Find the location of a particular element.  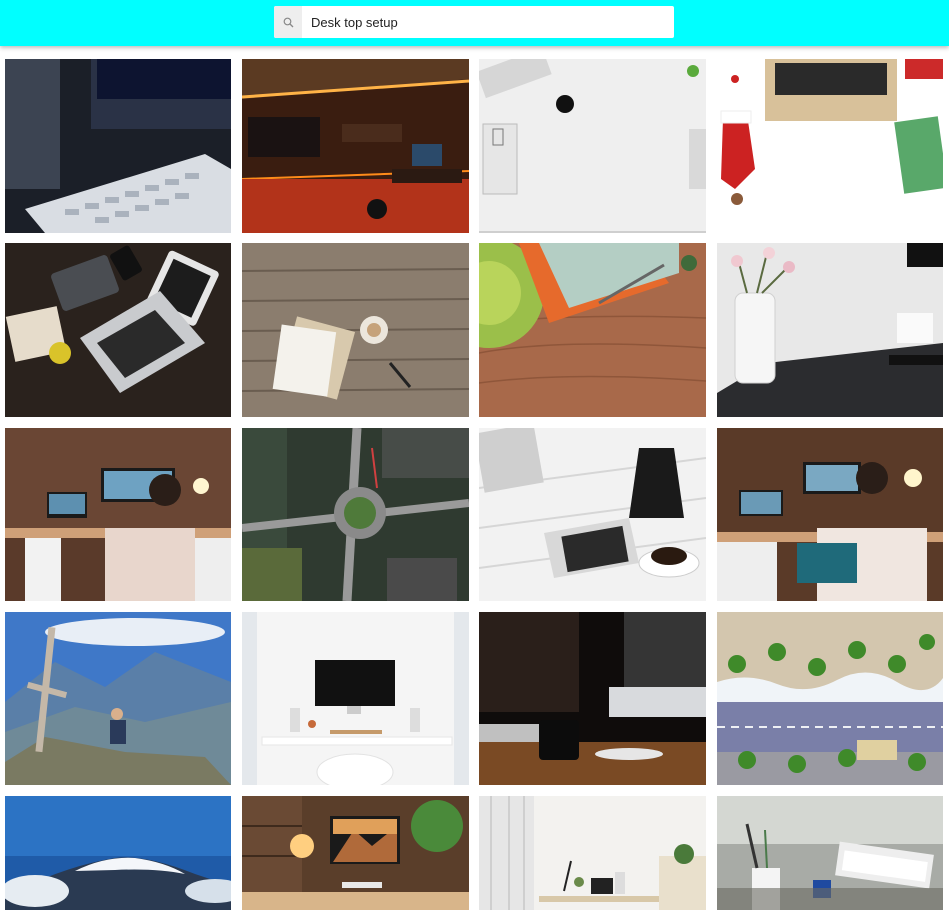

result-image-photo-cozy-desk-plants is located at coordinates (355, 853).